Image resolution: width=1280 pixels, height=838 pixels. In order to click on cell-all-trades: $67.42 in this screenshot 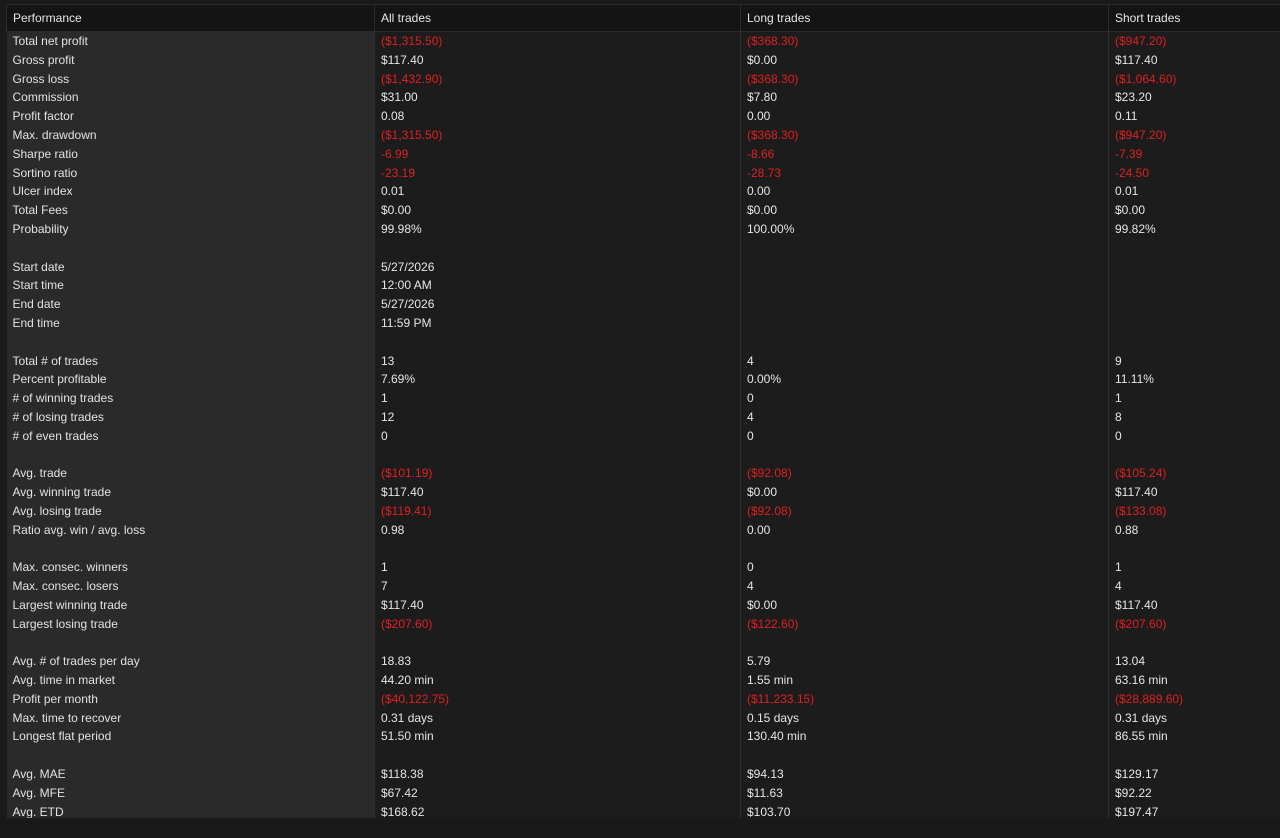, I will do `click(557, 793)`.